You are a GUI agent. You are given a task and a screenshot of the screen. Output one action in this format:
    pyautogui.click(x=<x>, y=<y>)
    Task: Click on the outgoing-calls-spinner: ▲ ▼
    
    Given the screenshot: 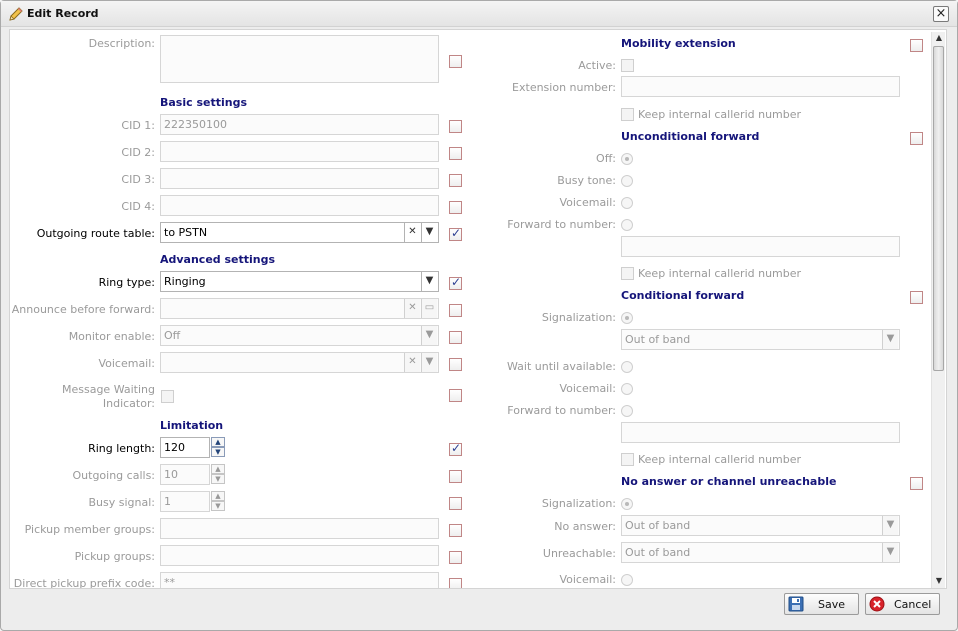 What is the action you would take?
    pyautogui.click(x=218, y=474)
    